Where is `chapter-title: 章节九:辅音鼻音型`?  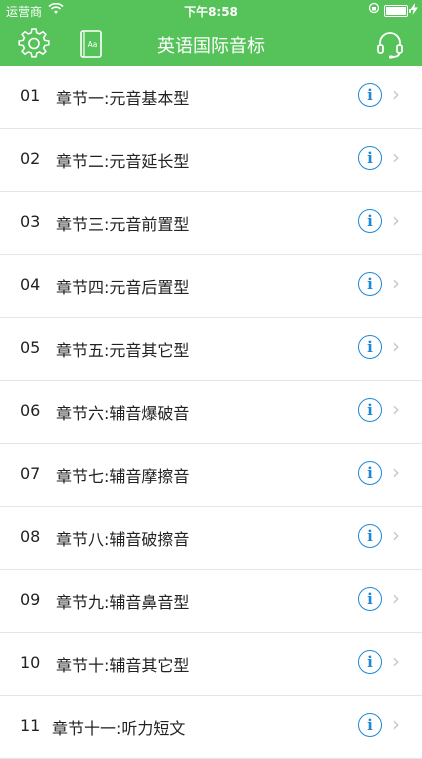 chapter-title: 章节九:辅音鼻音型 is located at coordinates (123, 602).